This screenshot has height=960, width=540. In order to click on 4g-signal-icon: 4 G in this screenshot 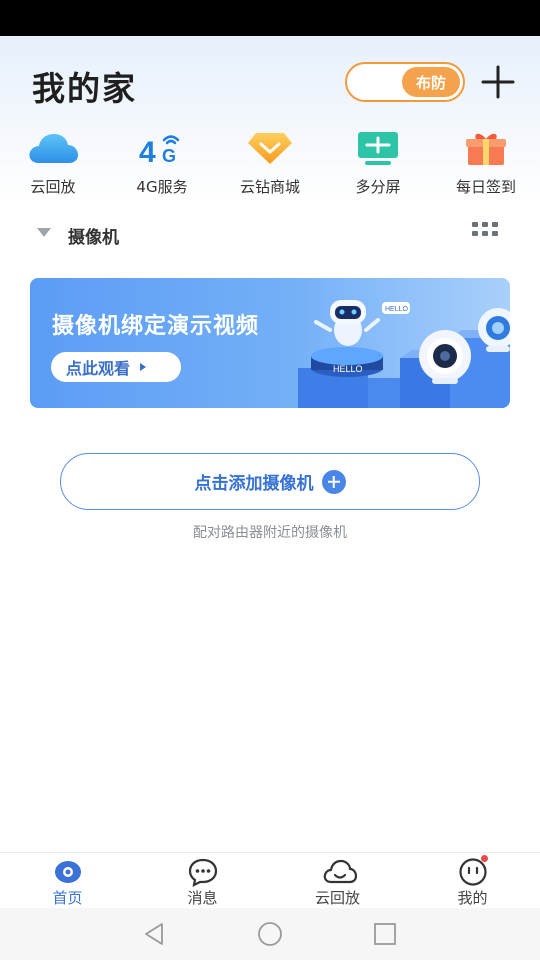, I will do `click(162, 148)`.